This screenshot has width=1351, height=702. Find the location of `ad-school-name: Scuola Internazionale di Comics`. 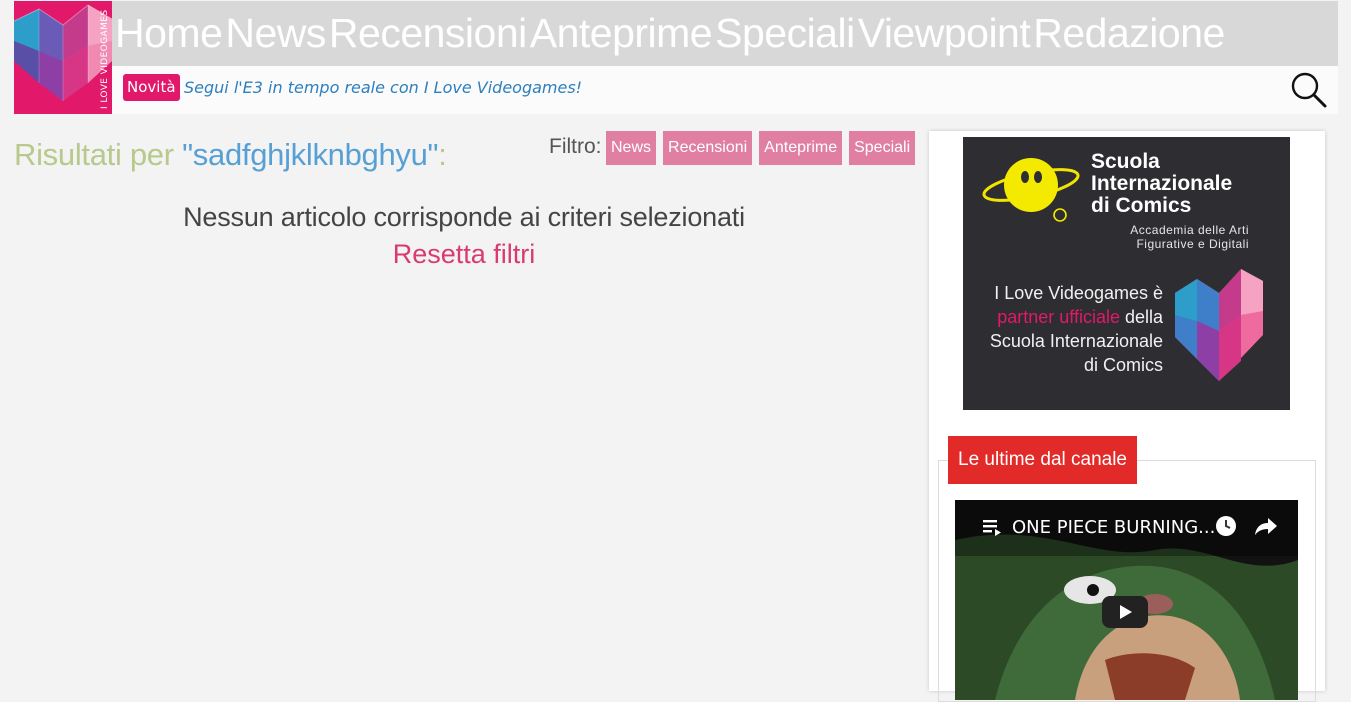

ad-school-name: Scuola Internazionale di Comics is located at coordinates (1161, 184).